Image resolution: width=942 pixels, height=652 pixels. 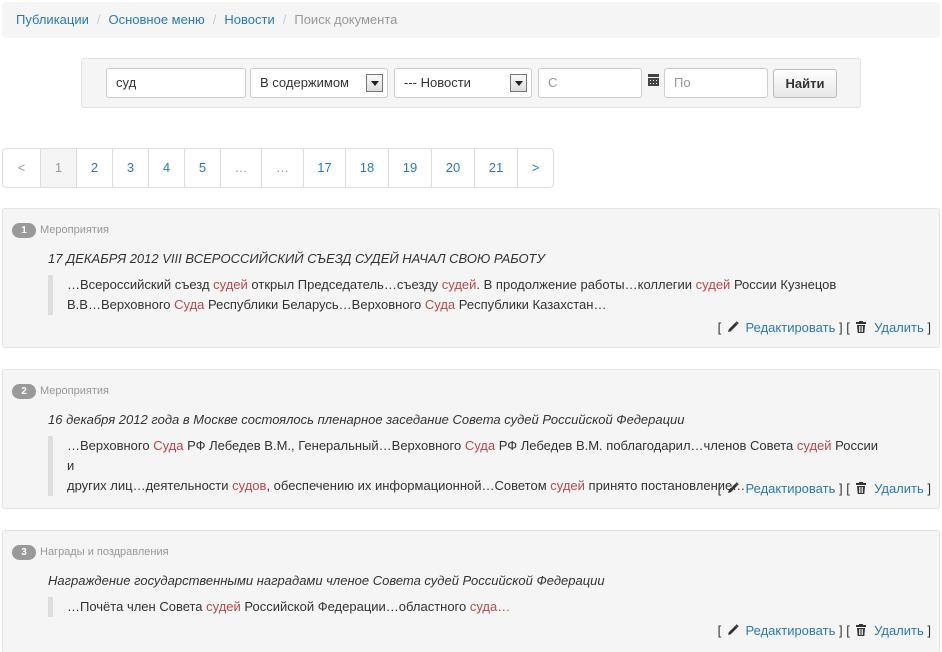 I want to click on snippet-text: Российской Федерации…областного, so click(x=355, y=606).